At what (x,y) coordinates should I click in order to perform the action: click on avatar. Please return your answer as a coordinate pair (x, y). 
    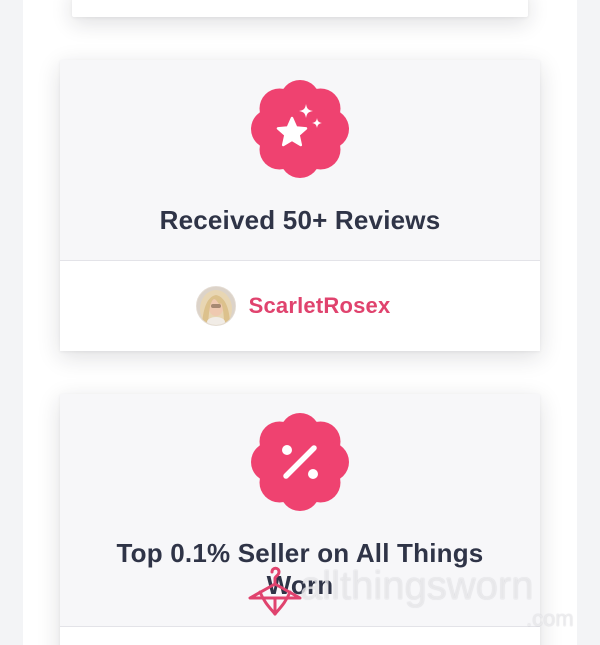
    Looking at the image, I should click on (215, 306).